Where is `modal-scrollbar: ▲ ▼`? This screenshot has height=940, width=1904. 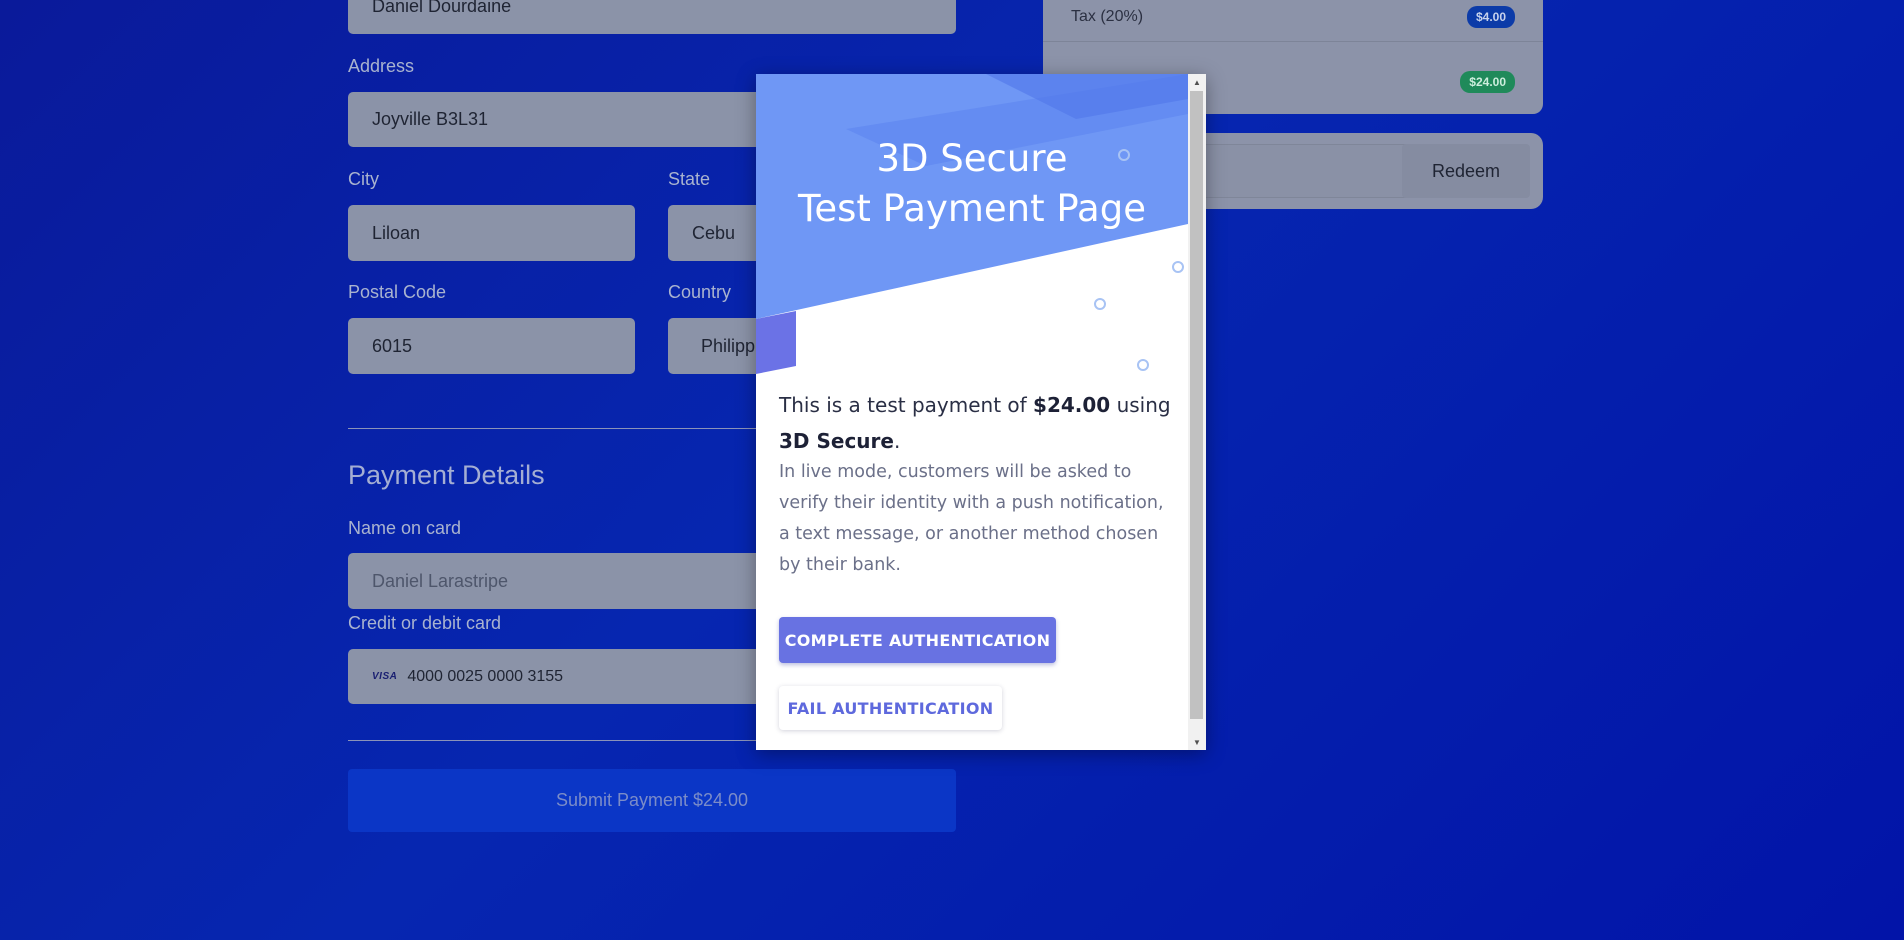
modal-scrollbar: ▲ ▼ is located at coordinates (1197, 412).